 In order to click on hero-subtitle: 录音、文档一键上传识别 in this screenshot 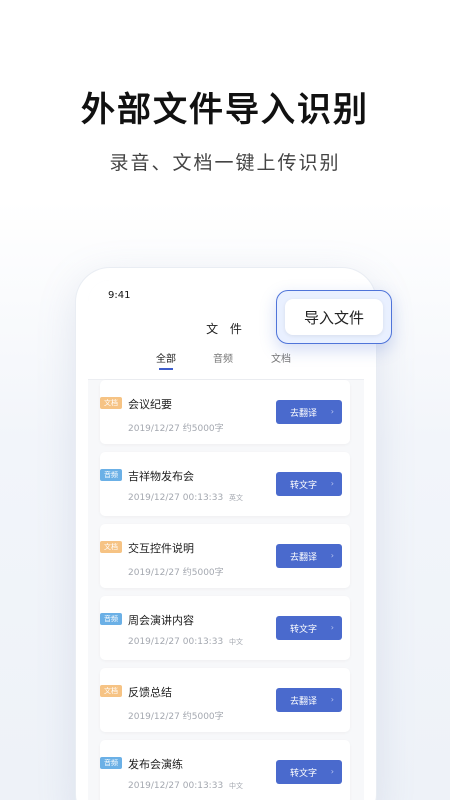, I will do `click(225, 163)`.